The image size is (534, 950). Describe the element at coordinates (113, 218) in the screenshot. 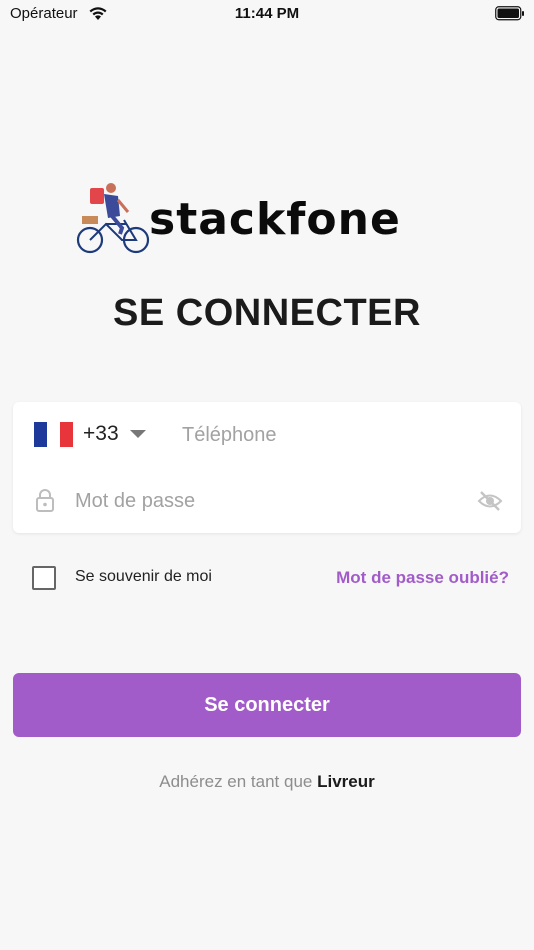

I see `delivery-cyclist-icon` at that location.